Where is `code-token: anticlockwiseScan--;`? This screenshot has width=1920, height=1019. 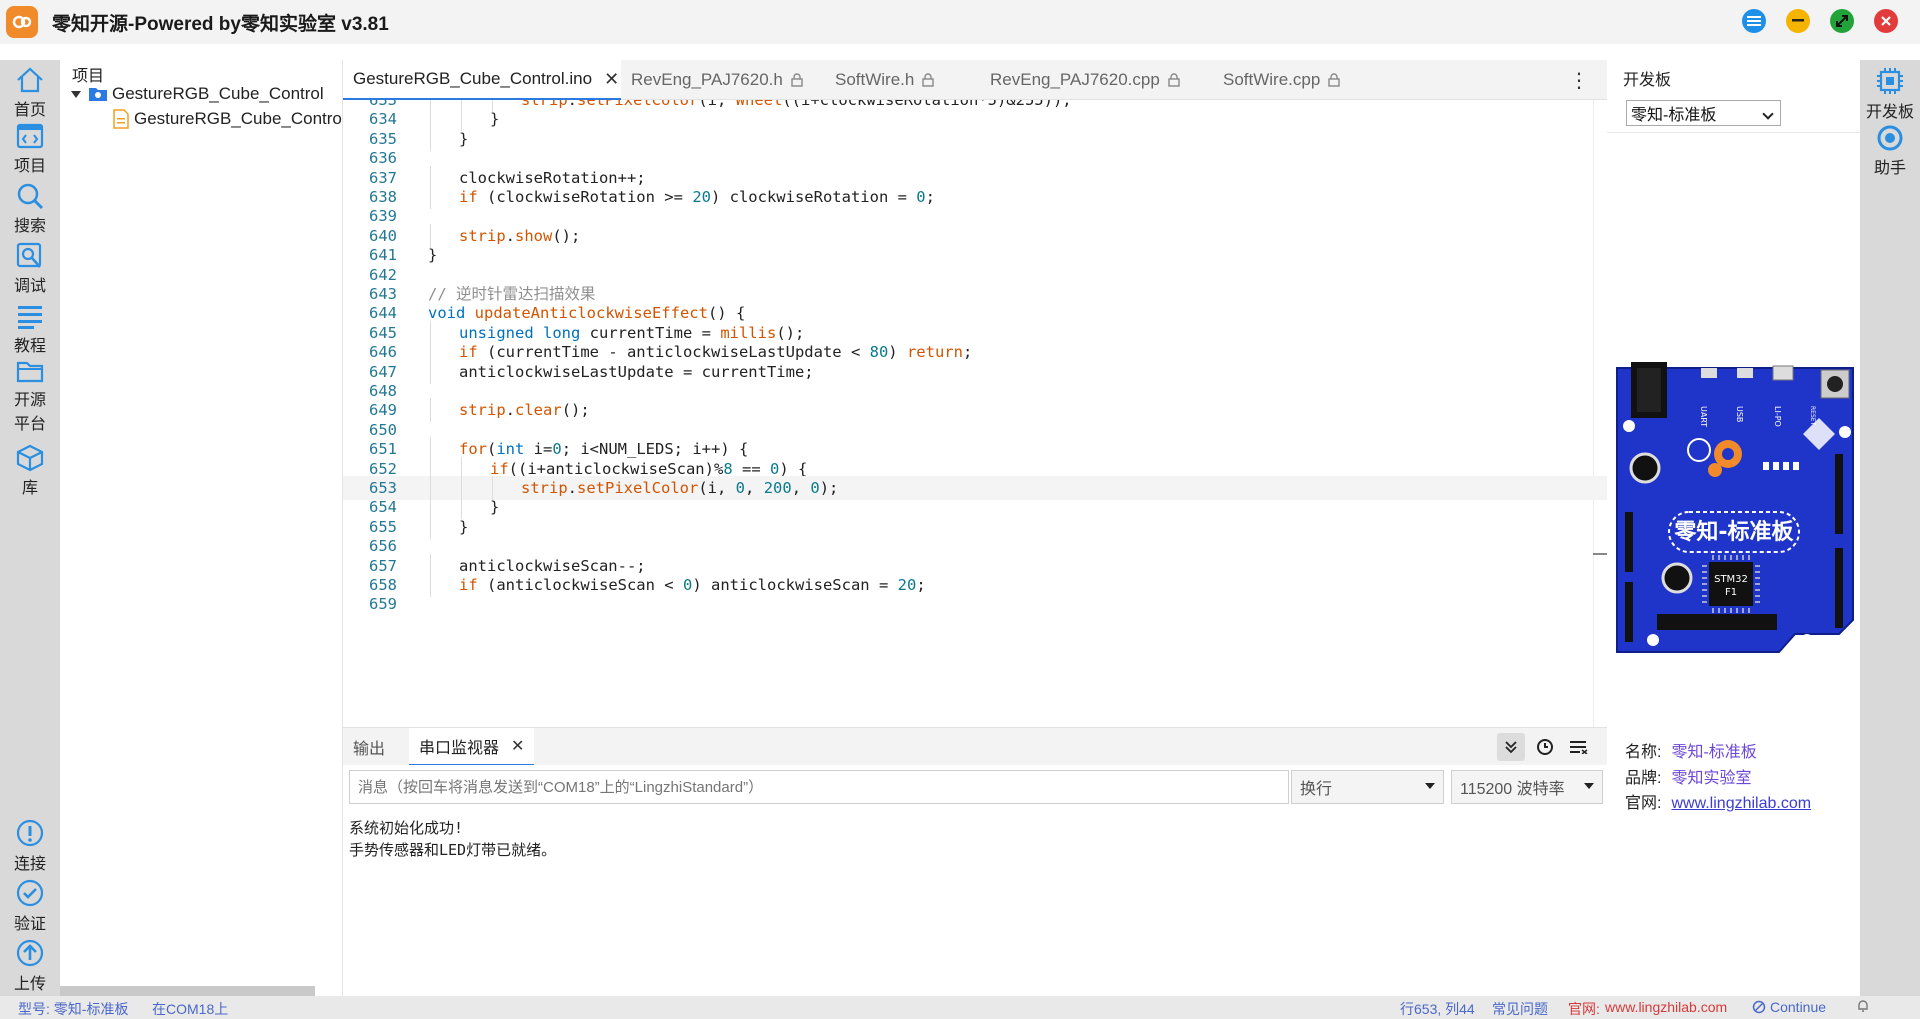
code-token: anticlockwiseScan--; is located at coordinates (552, 565).